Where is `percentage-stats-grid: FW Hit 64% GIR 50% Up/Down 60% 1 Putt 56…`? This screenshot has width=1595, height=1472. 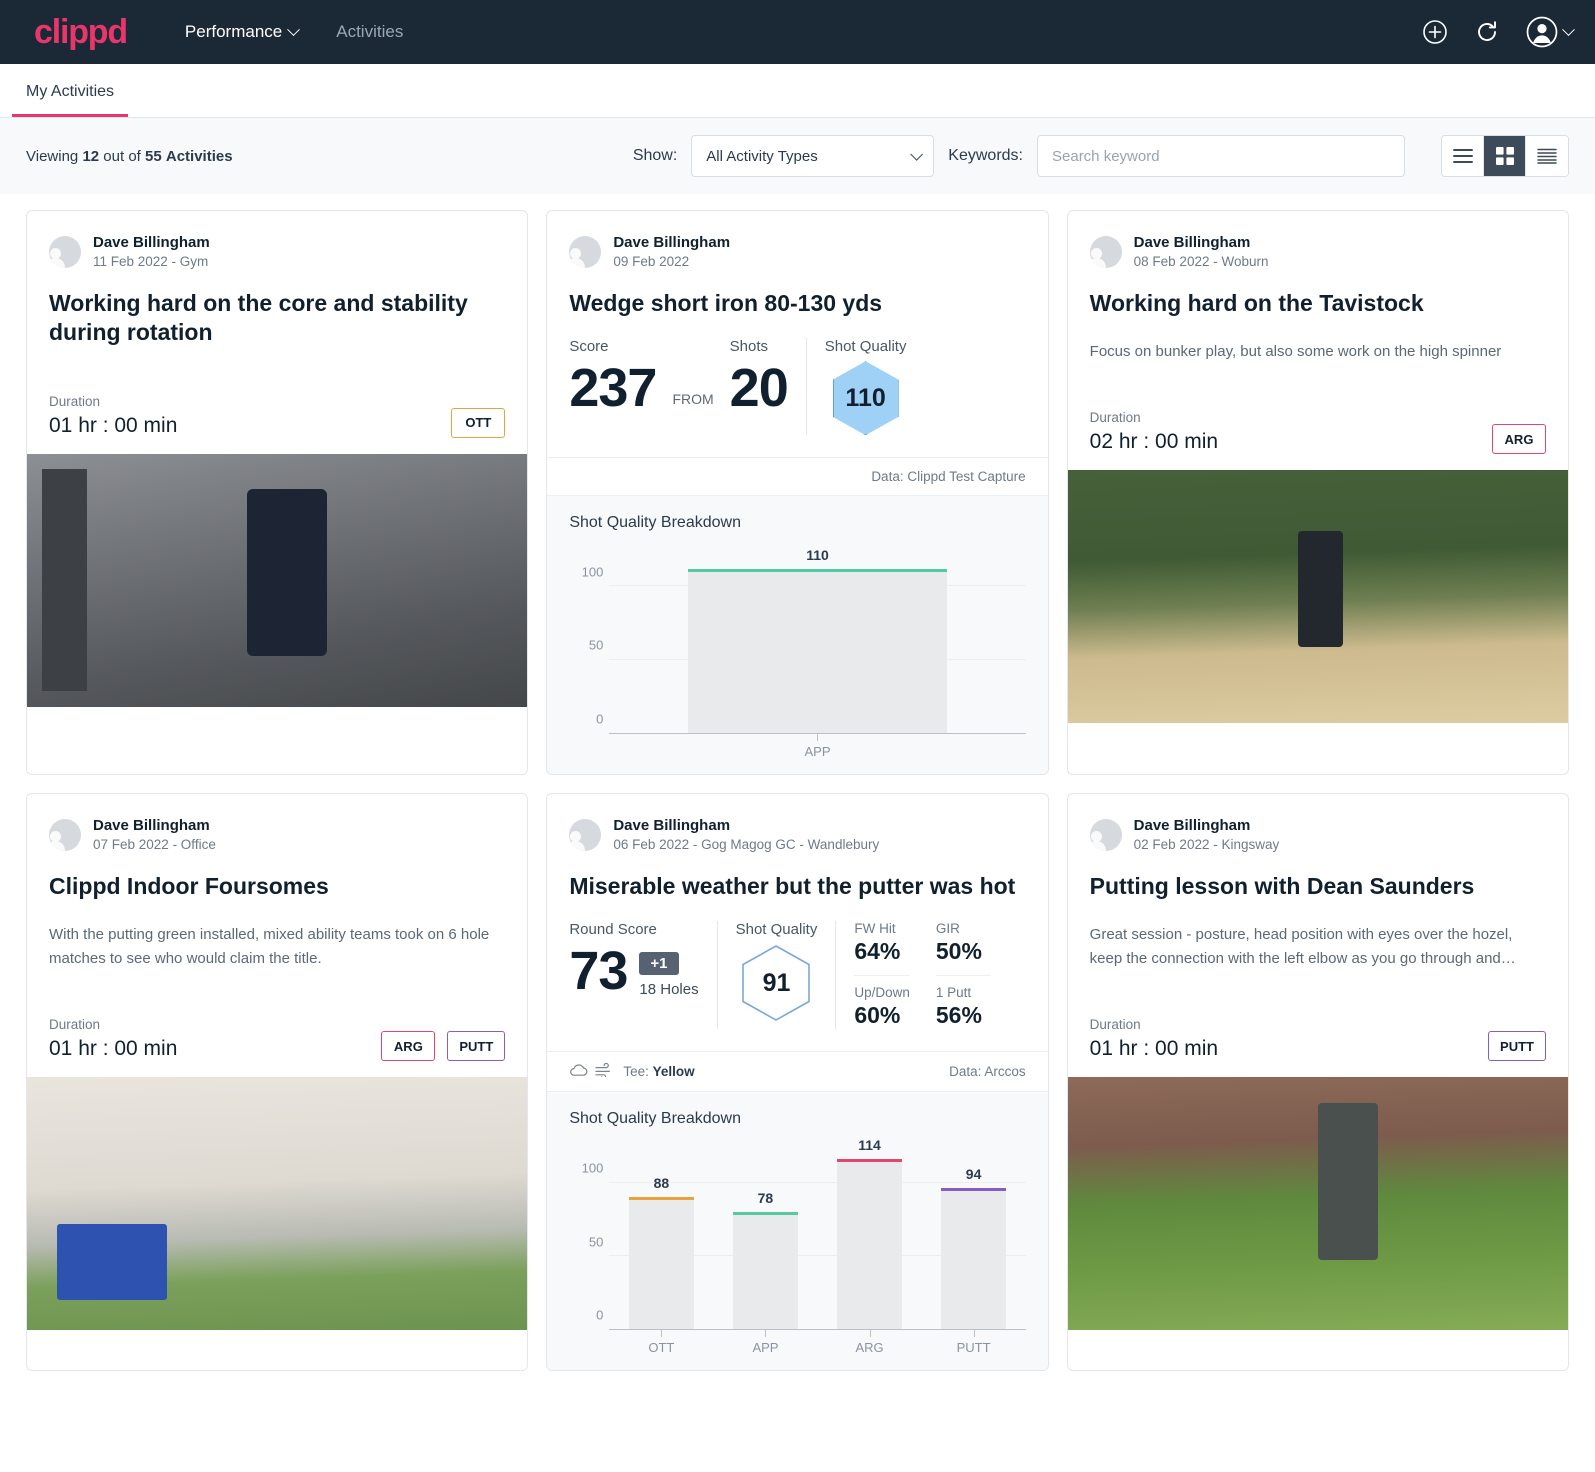
percentage-stats-grid: FW Hit 64% GIR 50% Up/Down 60% 1 Putt 56… is located at coordinates (923, 975).